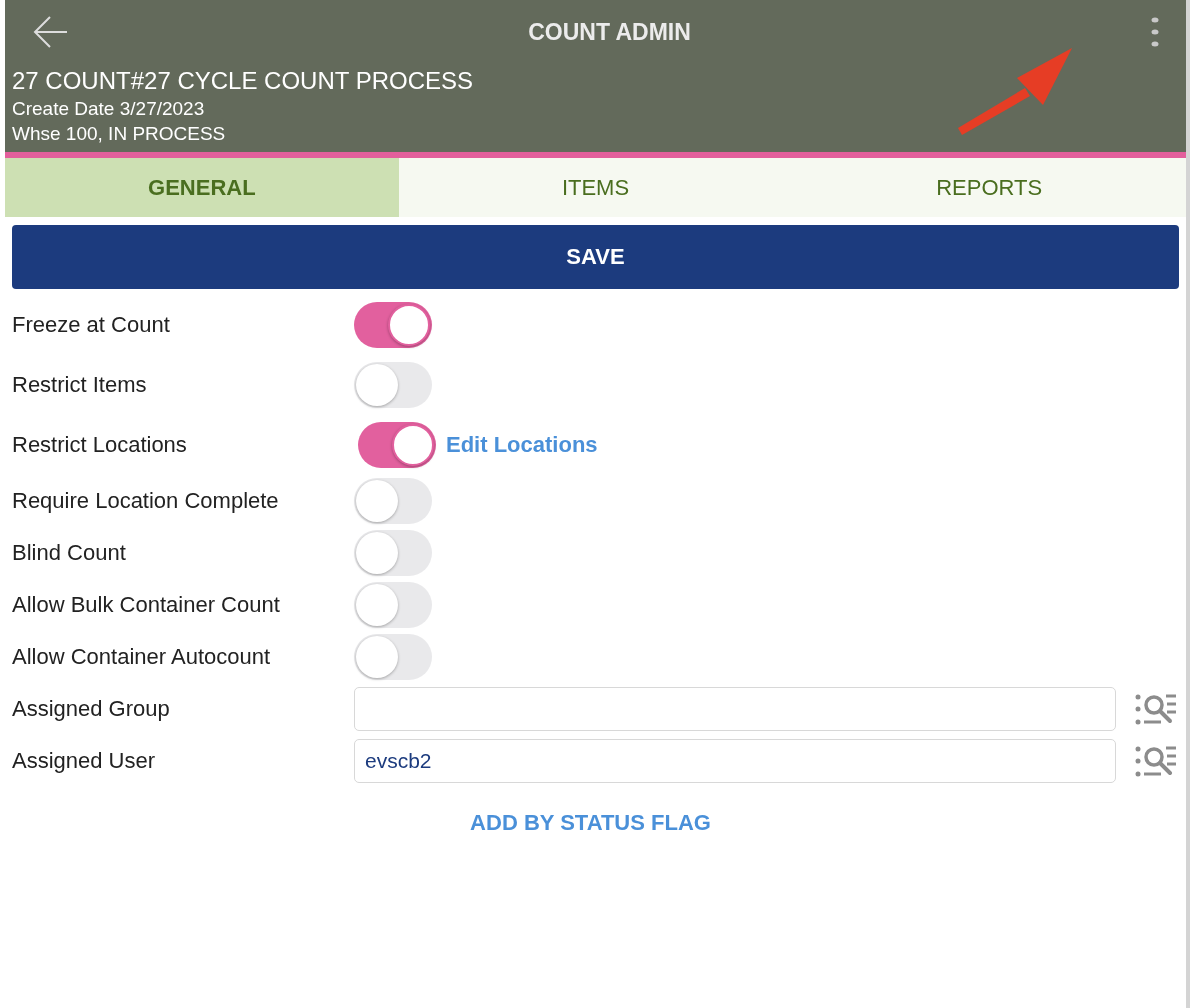 The width and height of the screenshot is (1190, 1008). What do you see at coordinates (735, 761) in the screenshot?
I see `input-field: evscb2` at bounding box center [735, 761].